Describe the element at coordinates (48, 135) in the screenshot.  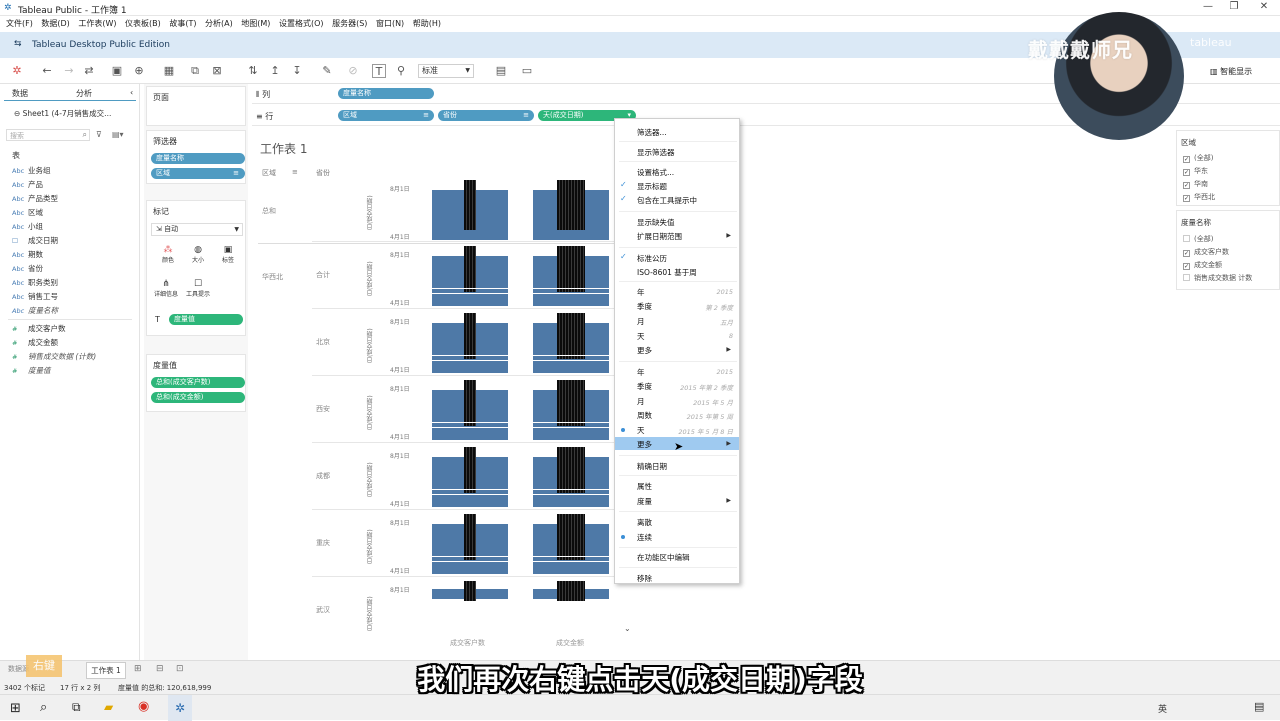
I see `search-field: 搜索 ⌕` at that location.